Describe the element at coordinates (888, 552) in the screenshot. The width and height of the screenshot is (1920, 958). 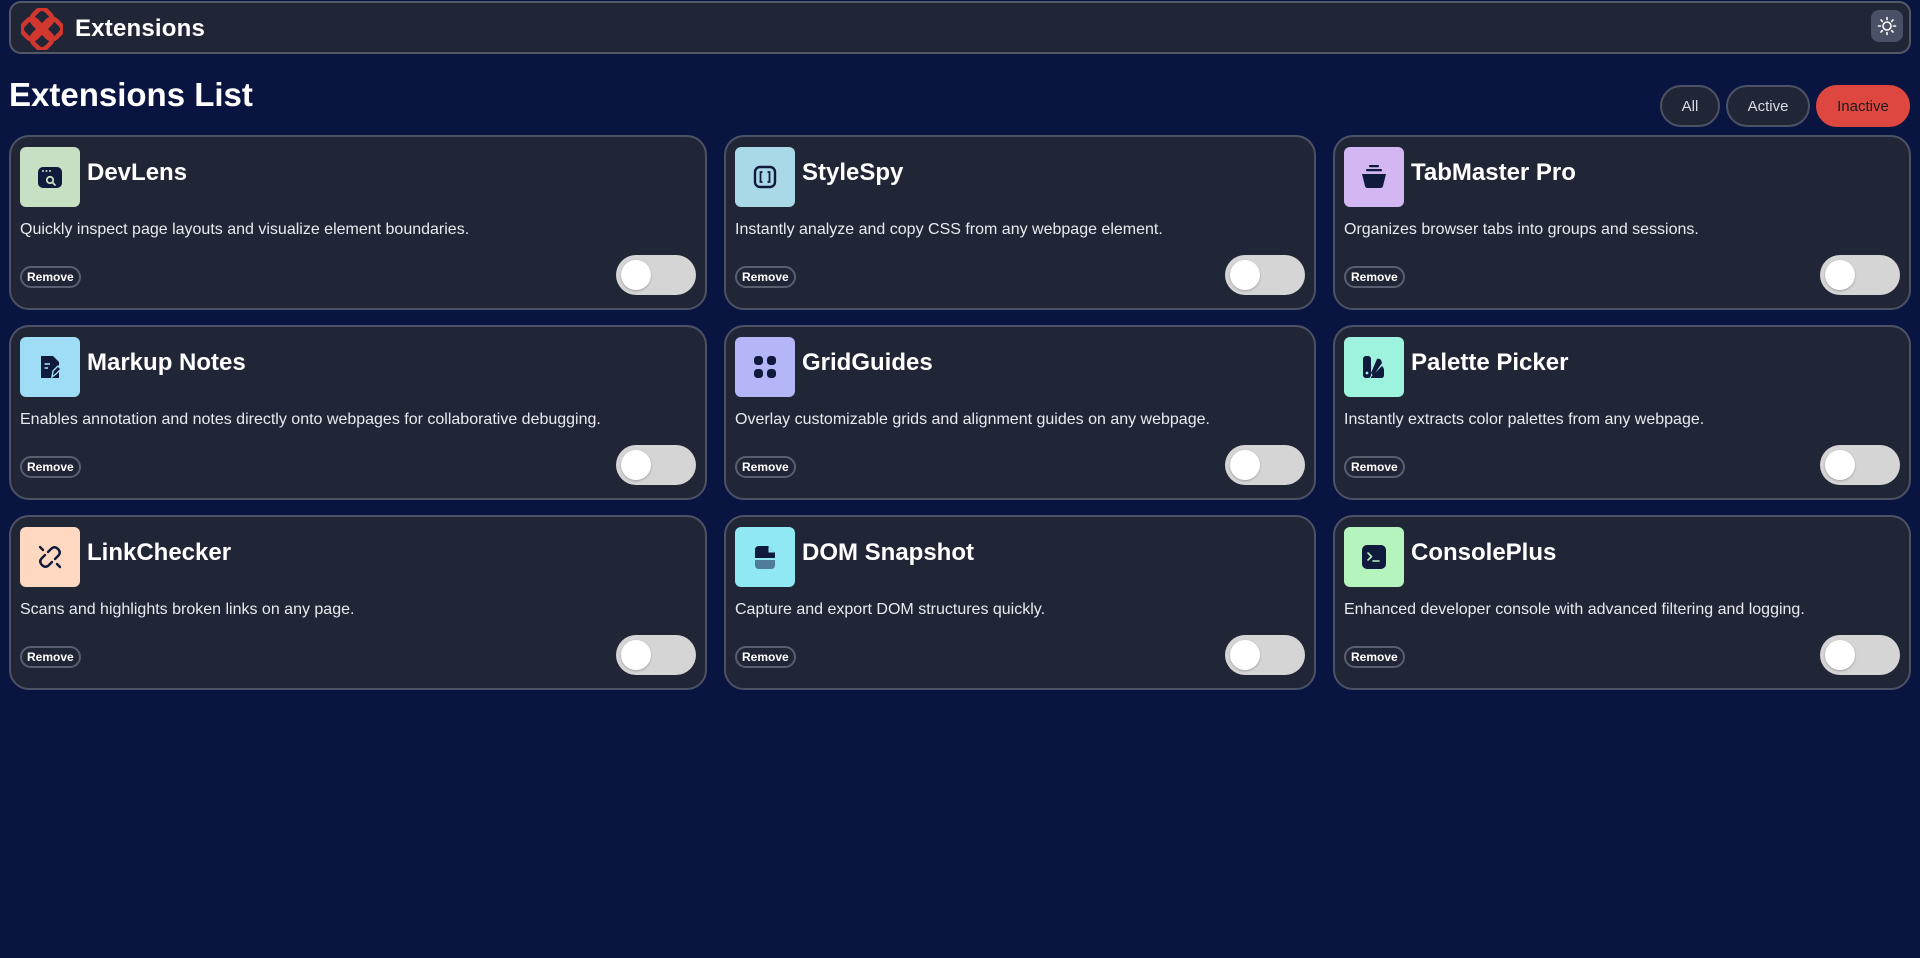
I see `extension-name: DOM Snapshot` at that location.